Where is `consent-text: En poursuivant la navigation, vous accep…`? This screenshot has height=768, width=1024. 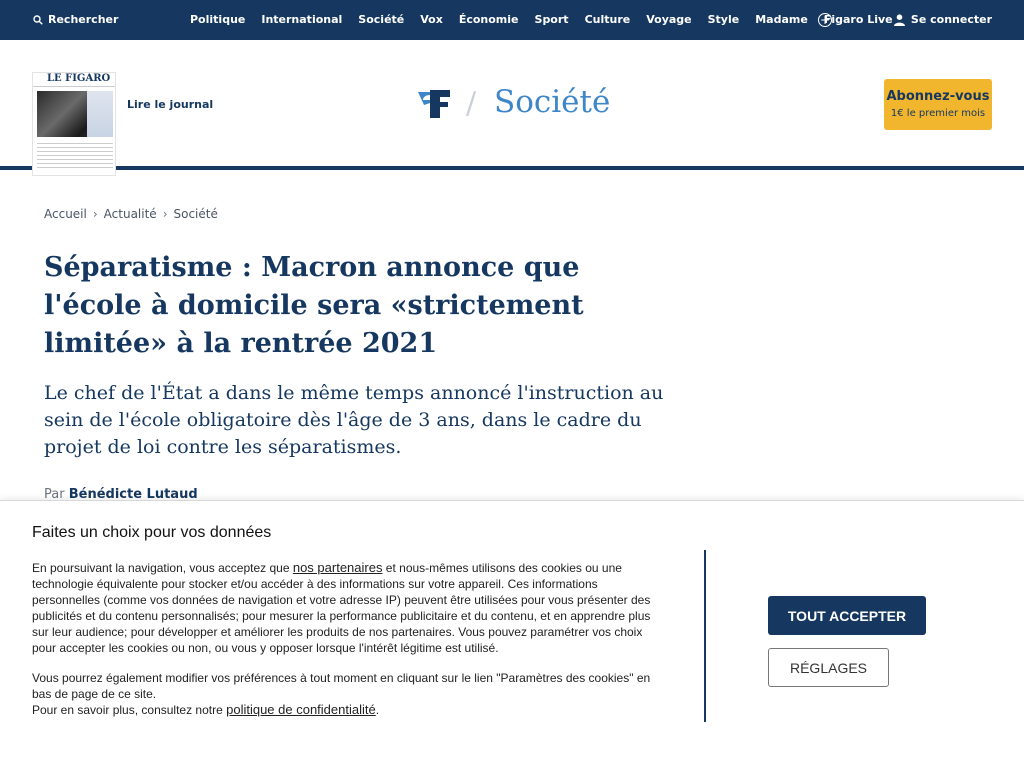
consent-text: En poursuivant la navigation, vous accep… is located at coordinates (349, 639).